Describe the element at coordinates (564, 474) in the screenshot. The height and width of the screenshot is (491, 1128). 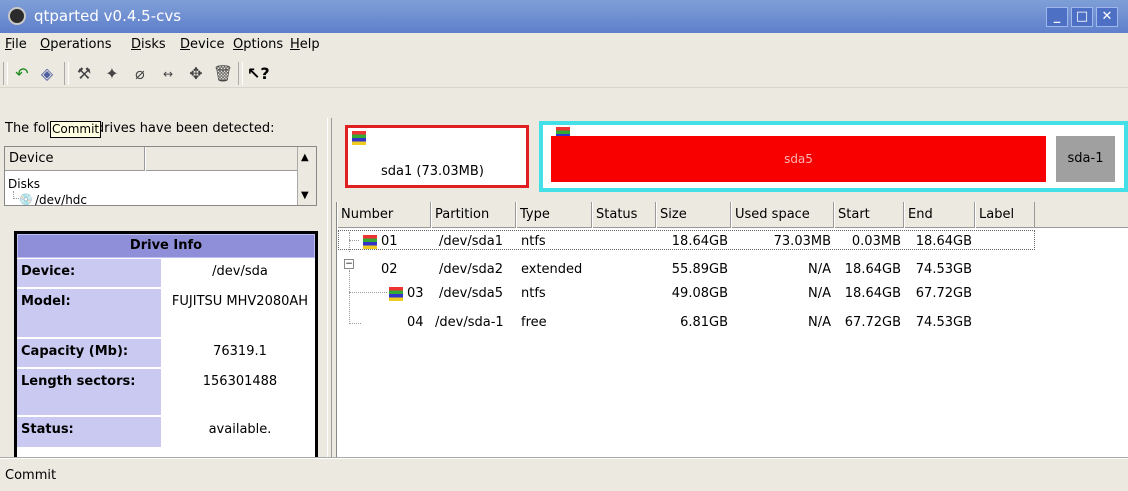
I see `status-bar: Commit` at that location.